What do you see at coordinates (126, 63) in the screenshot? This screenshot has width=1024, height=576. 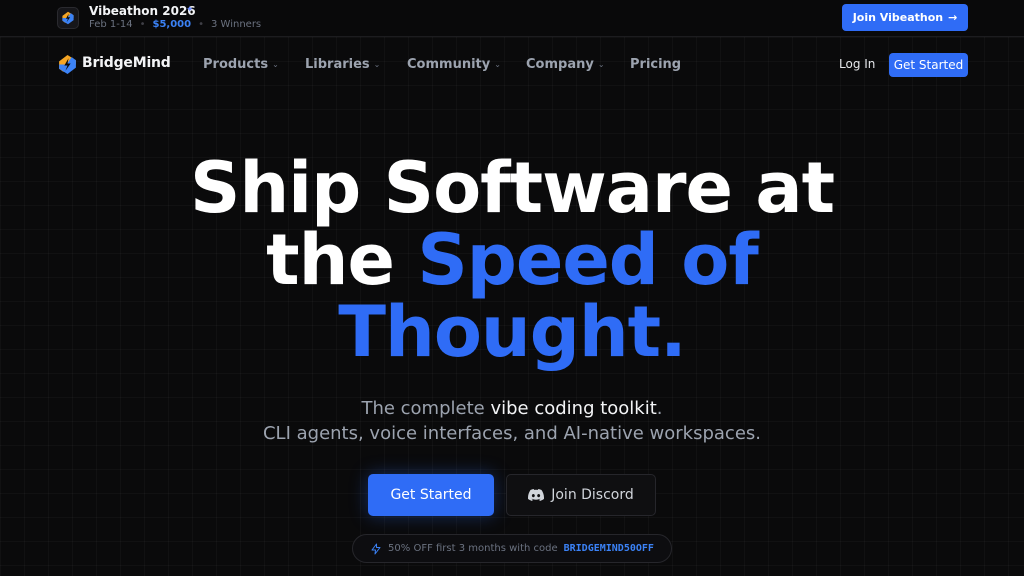 I see `brand-name: BridgeMind` at bounding box center [126, 63].